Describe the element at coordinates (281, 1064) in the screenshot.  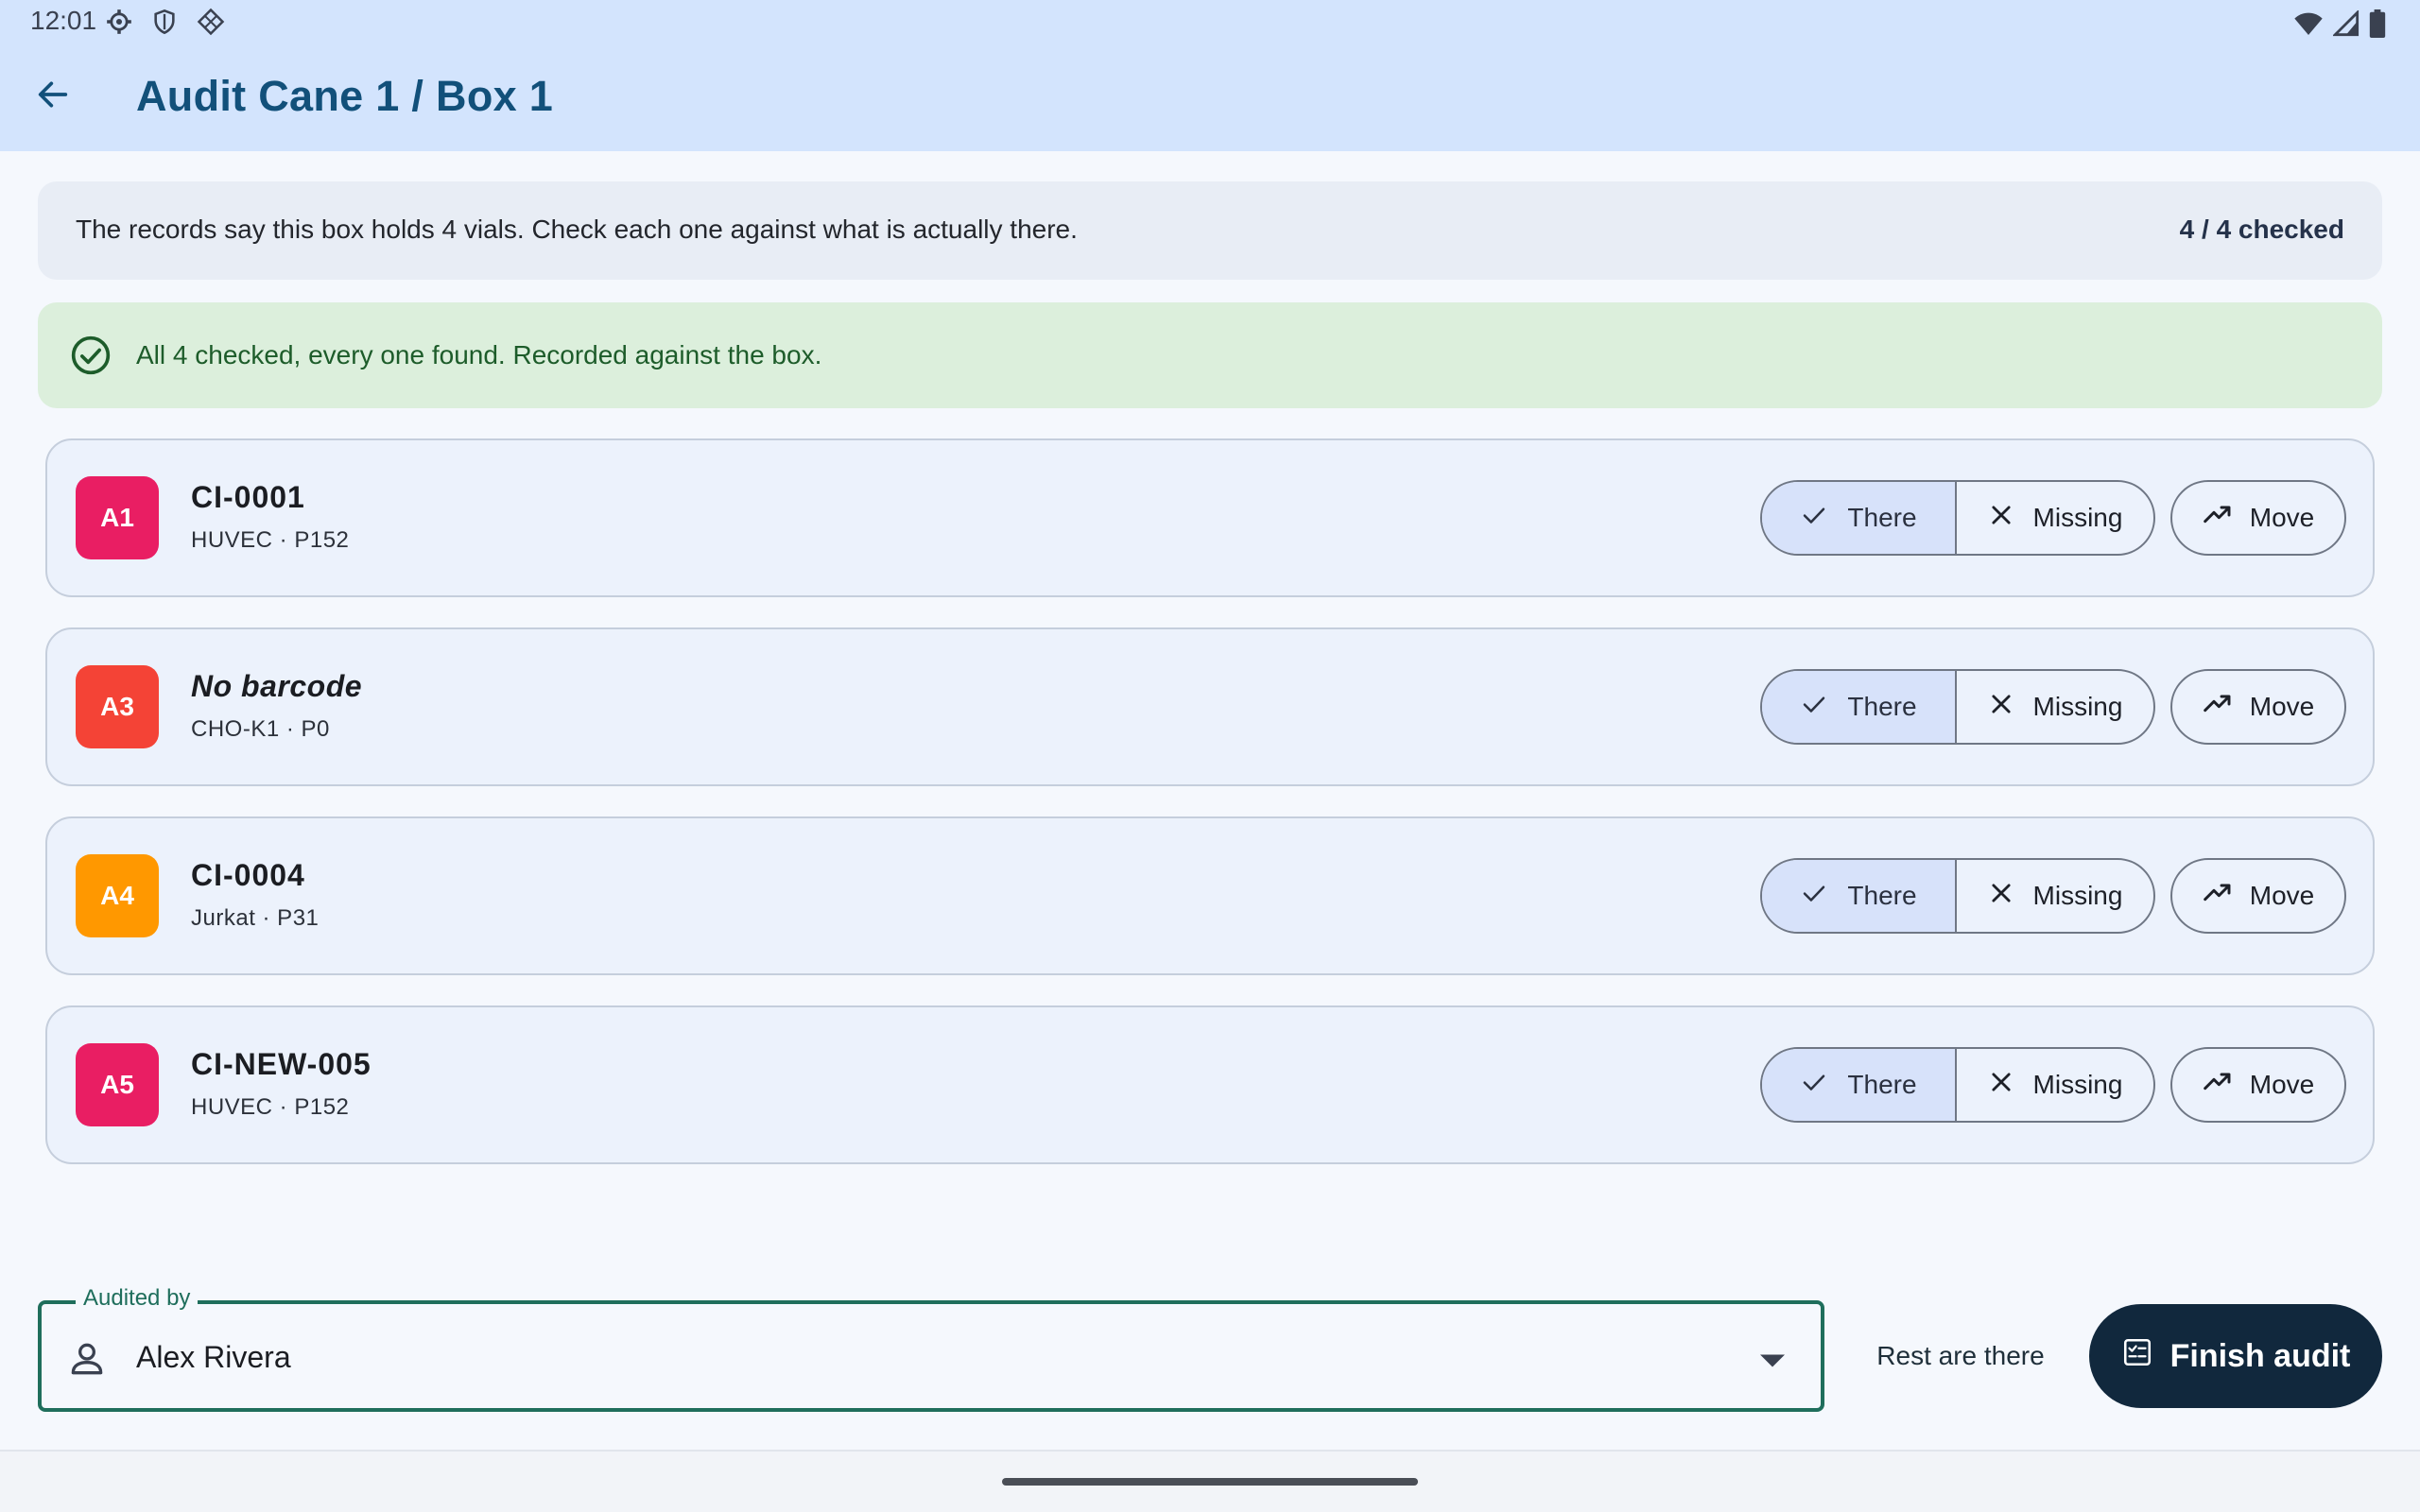
I see `vial-code: CI-NEW-005` at that location.